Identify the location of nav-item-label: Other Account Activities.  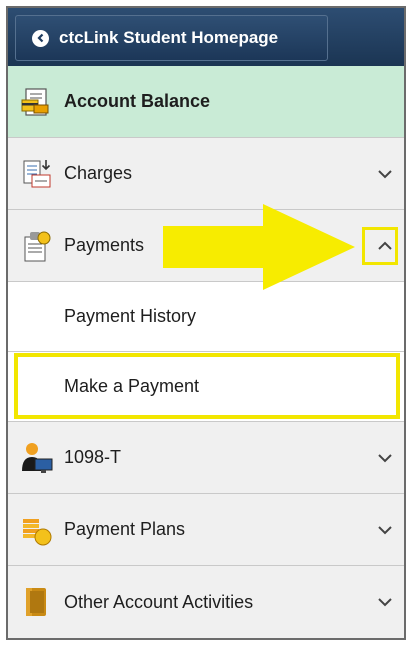
(159, 601).